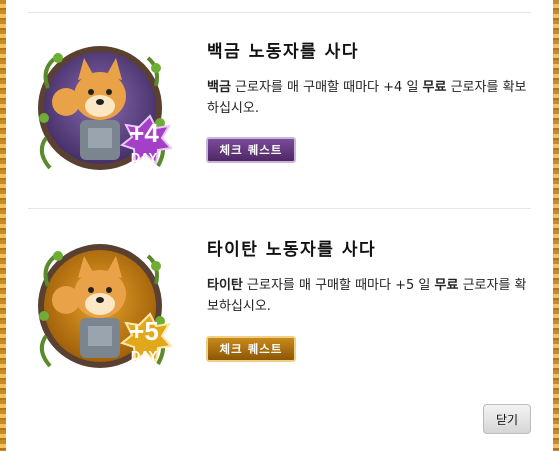 Image resolution: width=559 pixels, height=451 pixels. What do you see at coordinates (219, 87) in the screenshot?
I see `desc-bold-tier: 백금` at bounding box center [219, 87].